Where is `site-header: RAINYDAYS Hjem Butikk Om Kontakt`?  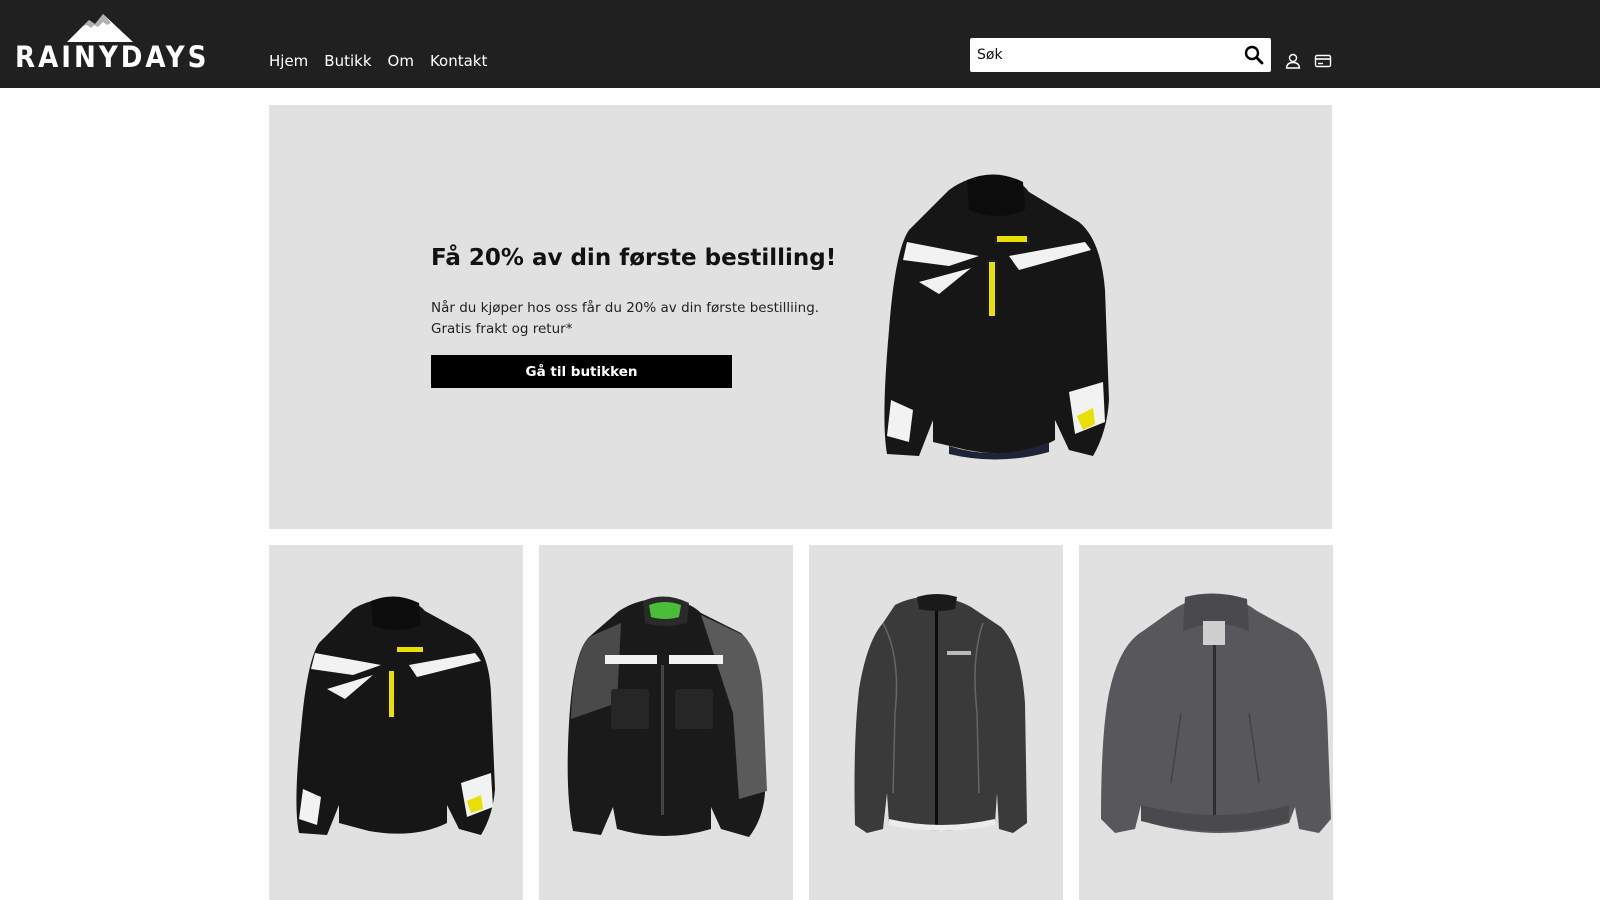 site-header: RAINYDAYS Hjem Butikk Om Kontakt is located at coordinates (800, 44).